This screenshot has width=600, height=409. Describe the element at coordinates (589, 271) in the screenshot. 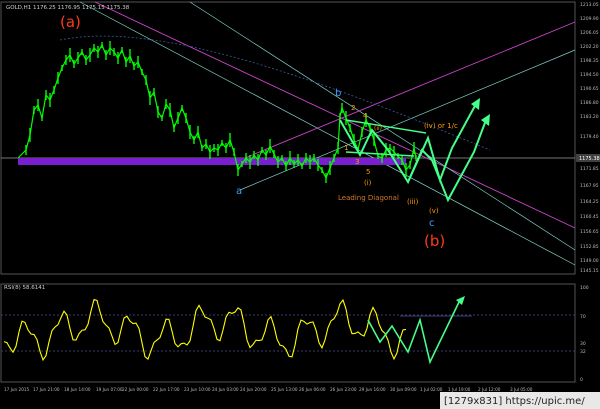

I see `price-tick: 1145.15` at that location.